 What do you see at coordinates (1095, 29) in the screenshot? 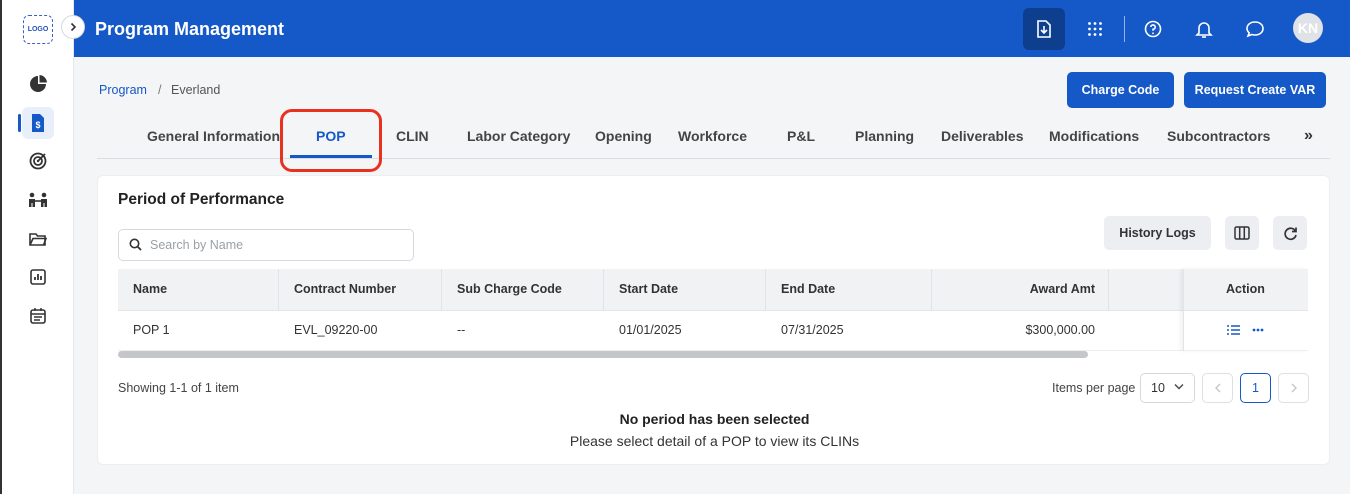
I see `apps-grid-icon` at bounding box center [1095, 29].